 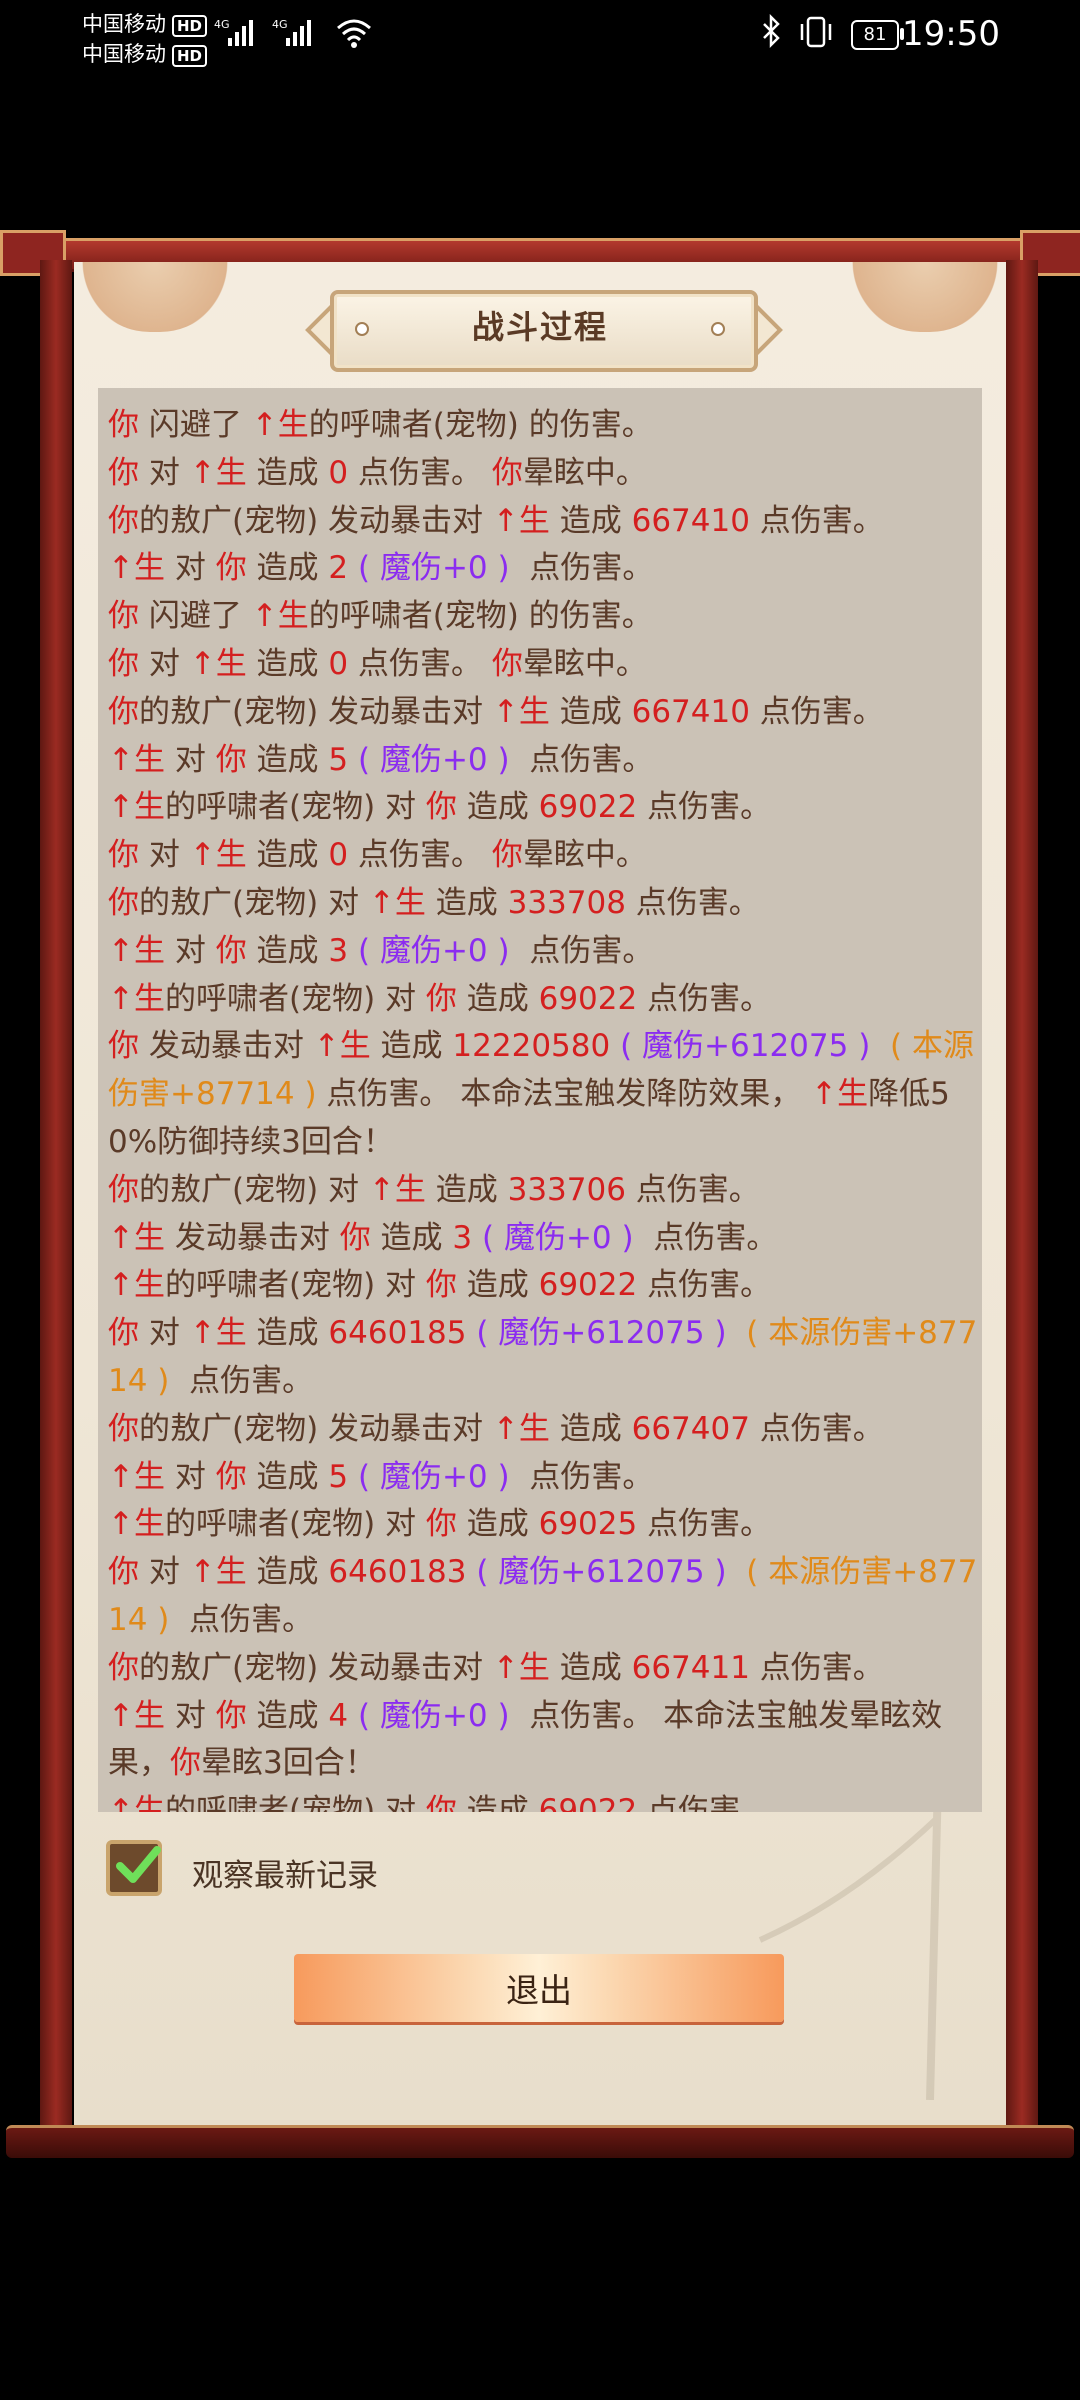 I want to click on log-segment: 晕眩3回合！, so click(x=288, y=1763).